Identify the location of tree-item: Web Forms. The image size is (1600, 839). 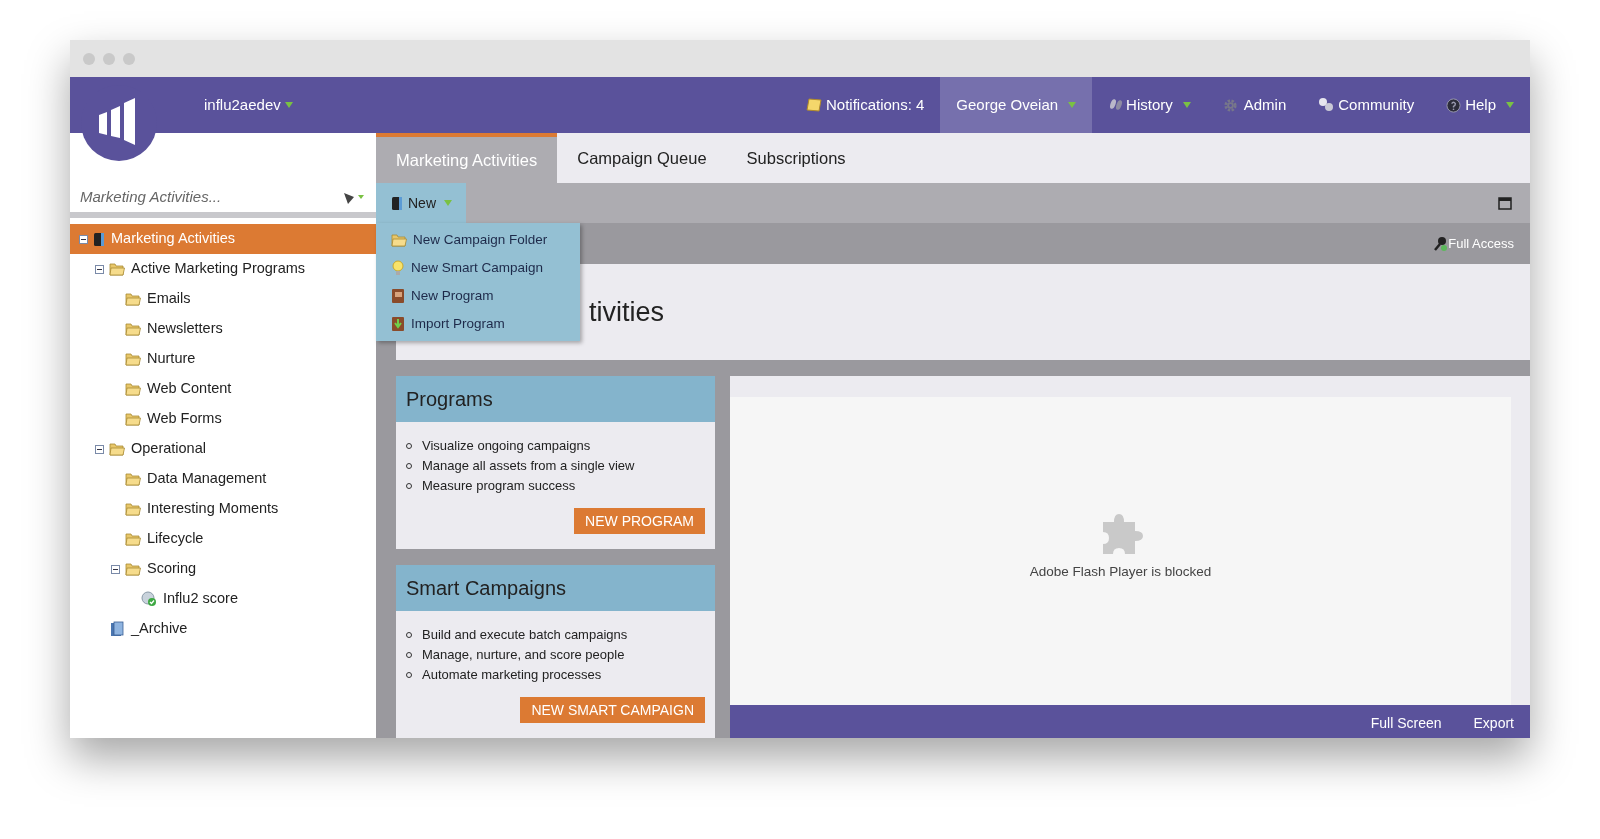
(223, 419).